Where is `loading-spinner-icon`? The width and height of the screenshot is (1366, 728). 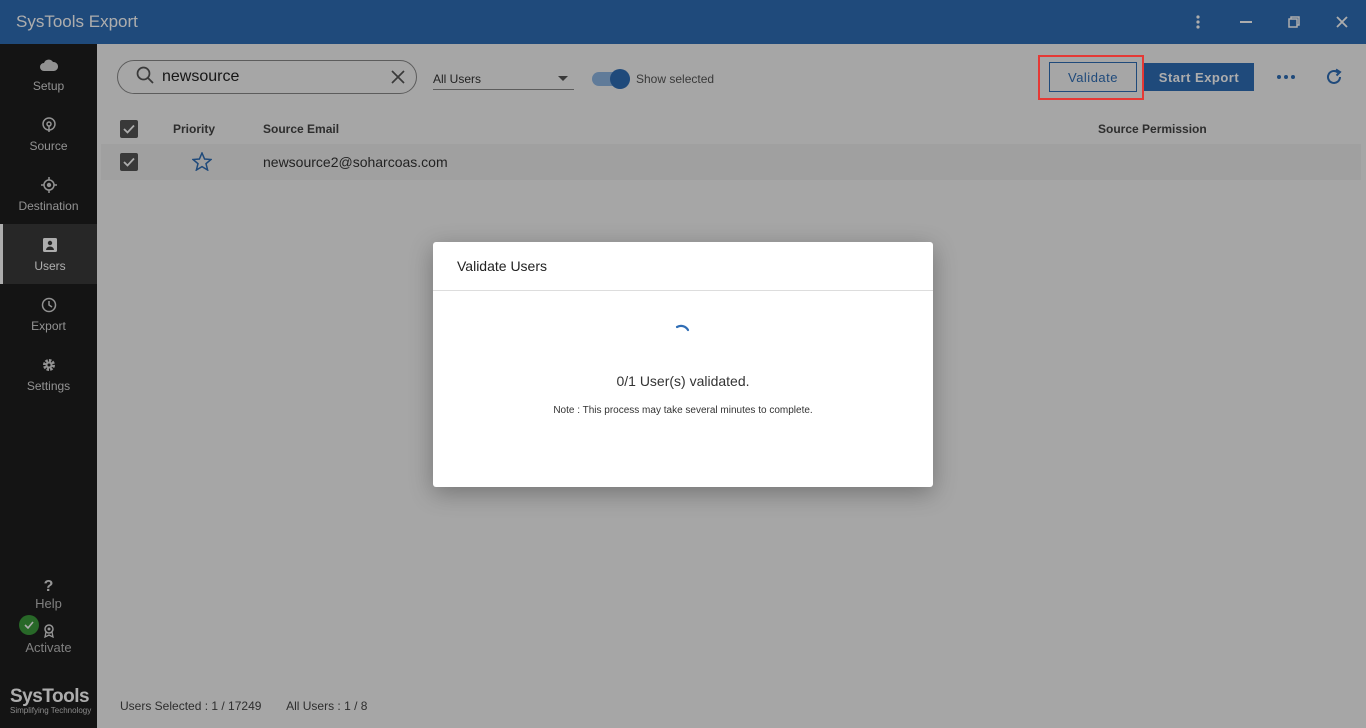
loading-spinner-icon is located at coordinates (683, 332).